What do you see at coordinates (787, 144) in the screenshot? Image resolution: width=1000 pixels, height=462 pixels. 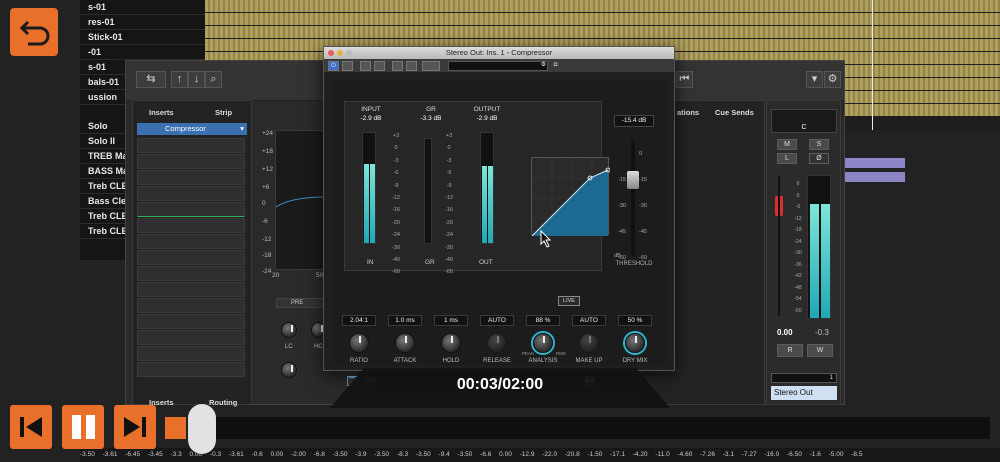 I see `mute-button: M` at bounding box center [787, 144].